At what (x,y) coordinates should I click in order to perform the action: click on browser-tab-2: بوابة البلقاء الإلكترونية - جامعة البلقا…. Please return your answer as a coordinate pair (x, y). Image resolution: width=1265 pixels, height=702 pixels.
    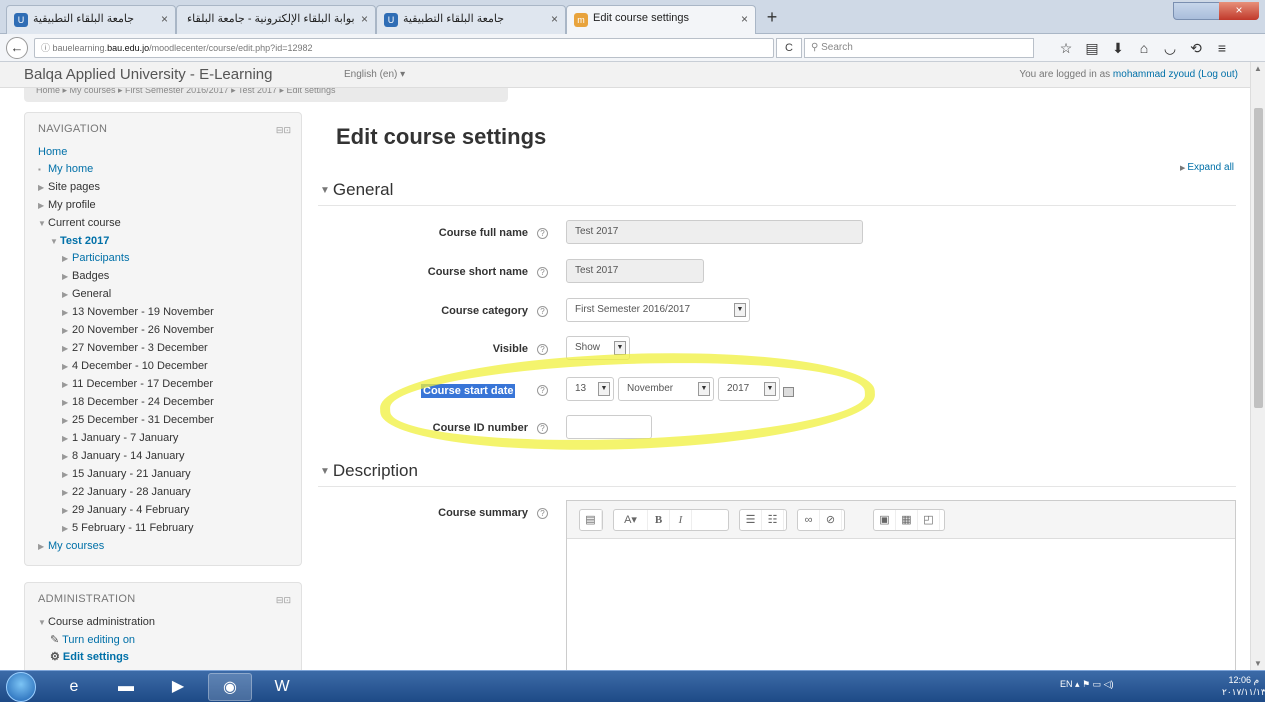
    Looking at the image, I should click on (276, 19).